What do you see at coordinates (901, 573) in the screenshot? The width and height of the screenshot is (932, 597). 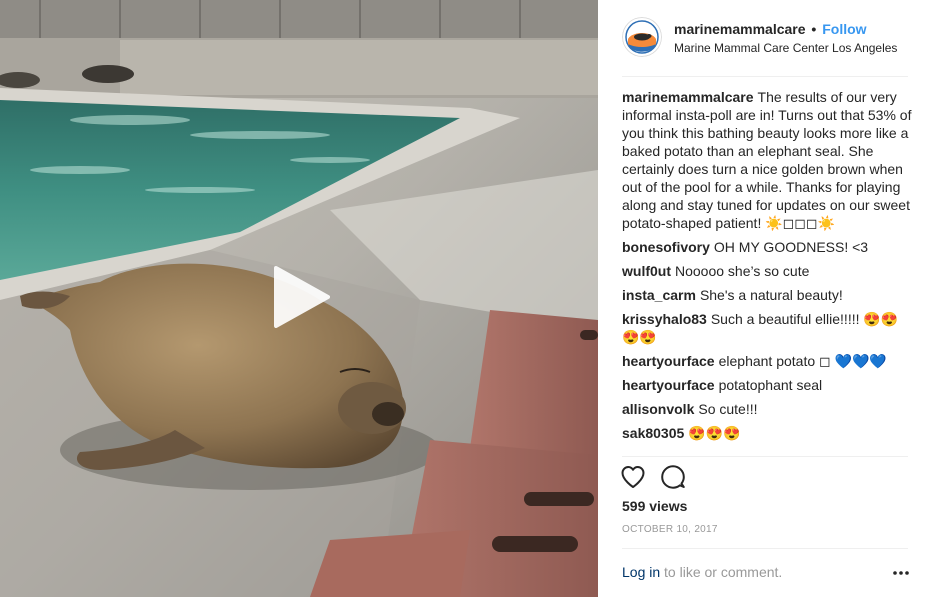 I see `more-options-icon` at bounding box center [901, 573].